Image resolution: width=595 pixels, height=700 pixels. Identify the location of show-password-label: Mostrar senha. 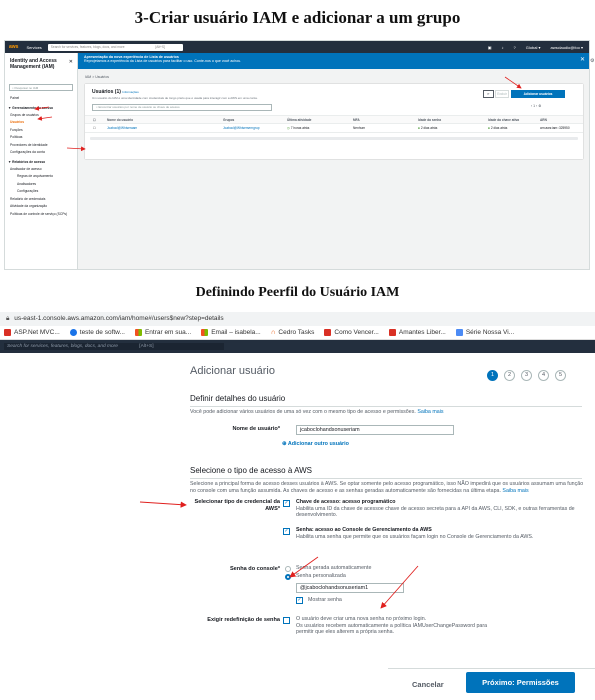
(325, 600).